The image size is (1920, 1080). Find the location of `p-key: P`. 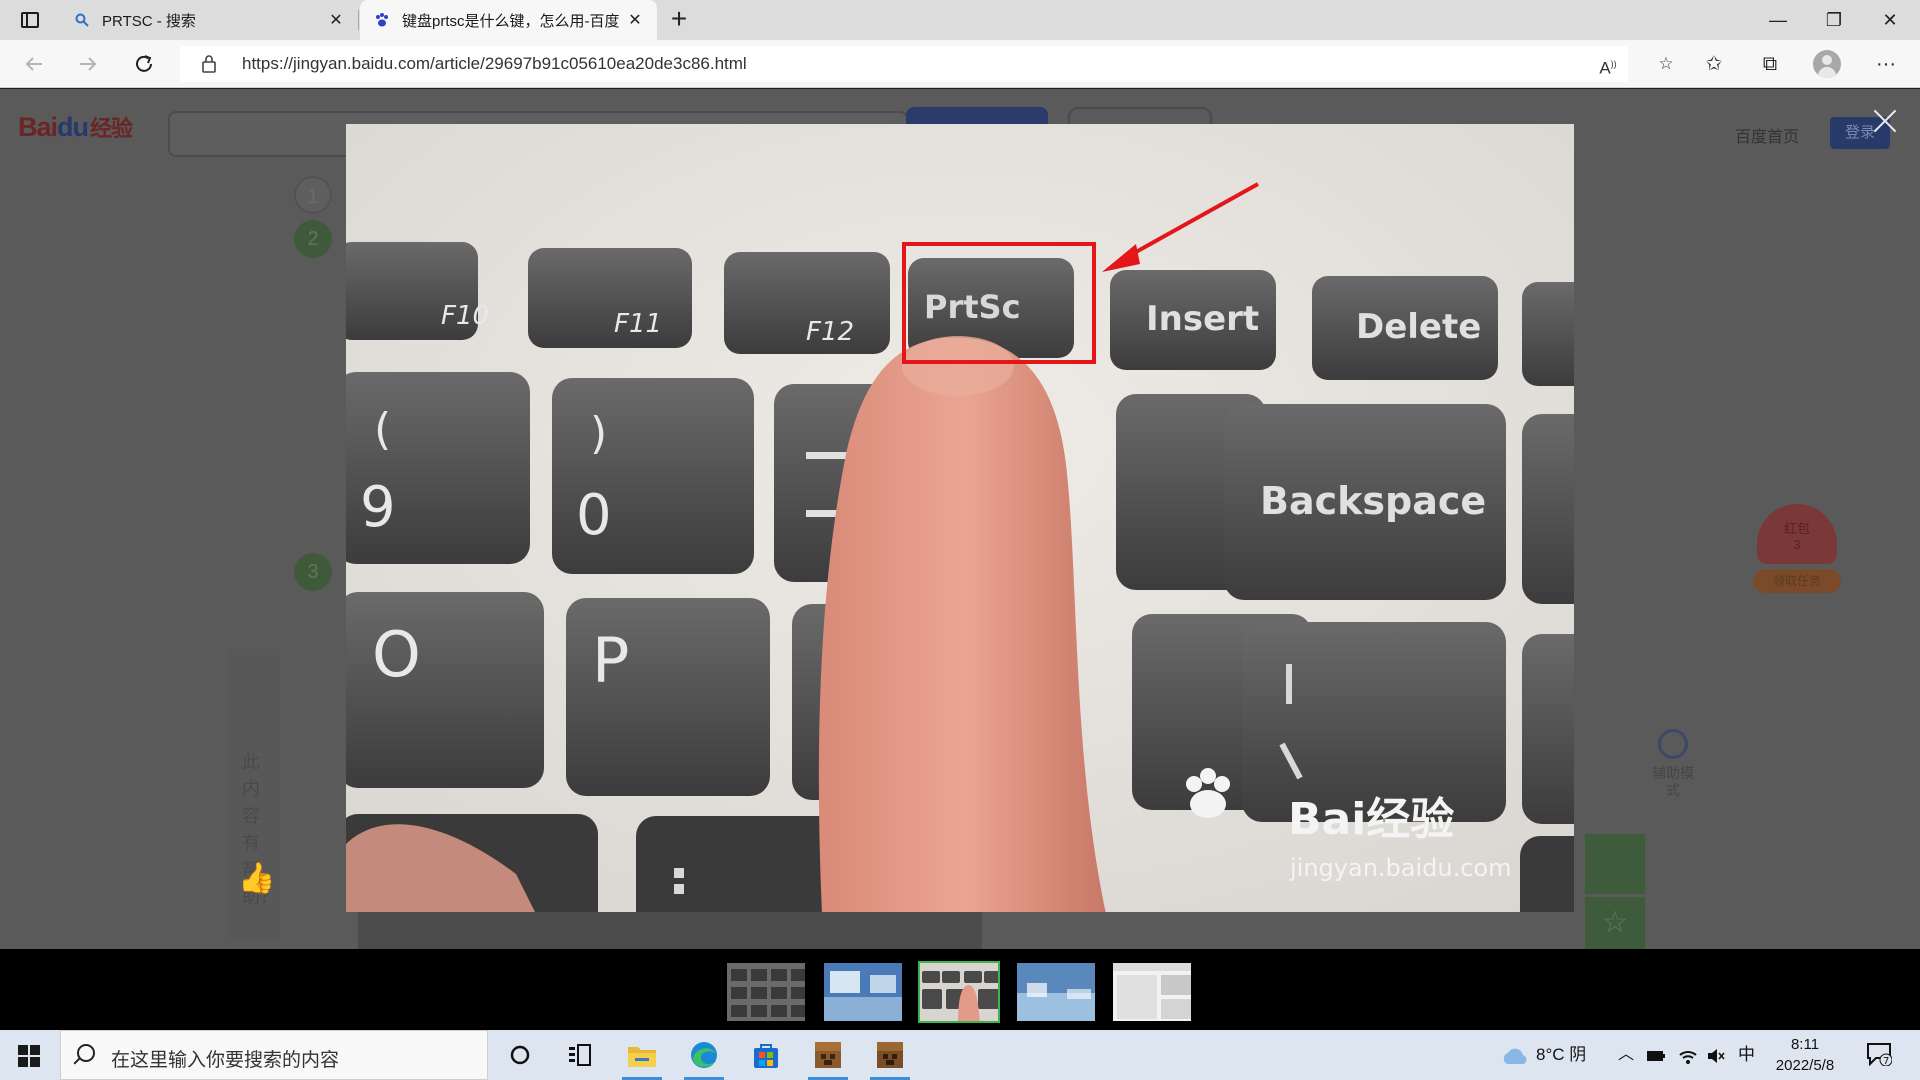

p-key: P is located at coordinates (668, 697).